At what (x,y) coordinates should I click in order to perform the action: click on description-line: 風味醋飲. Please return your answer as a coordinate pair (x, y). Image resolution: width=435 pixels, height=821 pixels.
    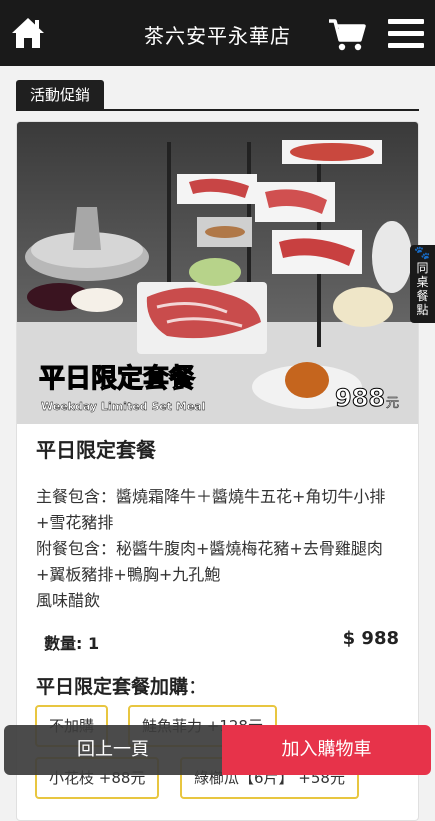
    Looking at the image, I should click on (68, 600).